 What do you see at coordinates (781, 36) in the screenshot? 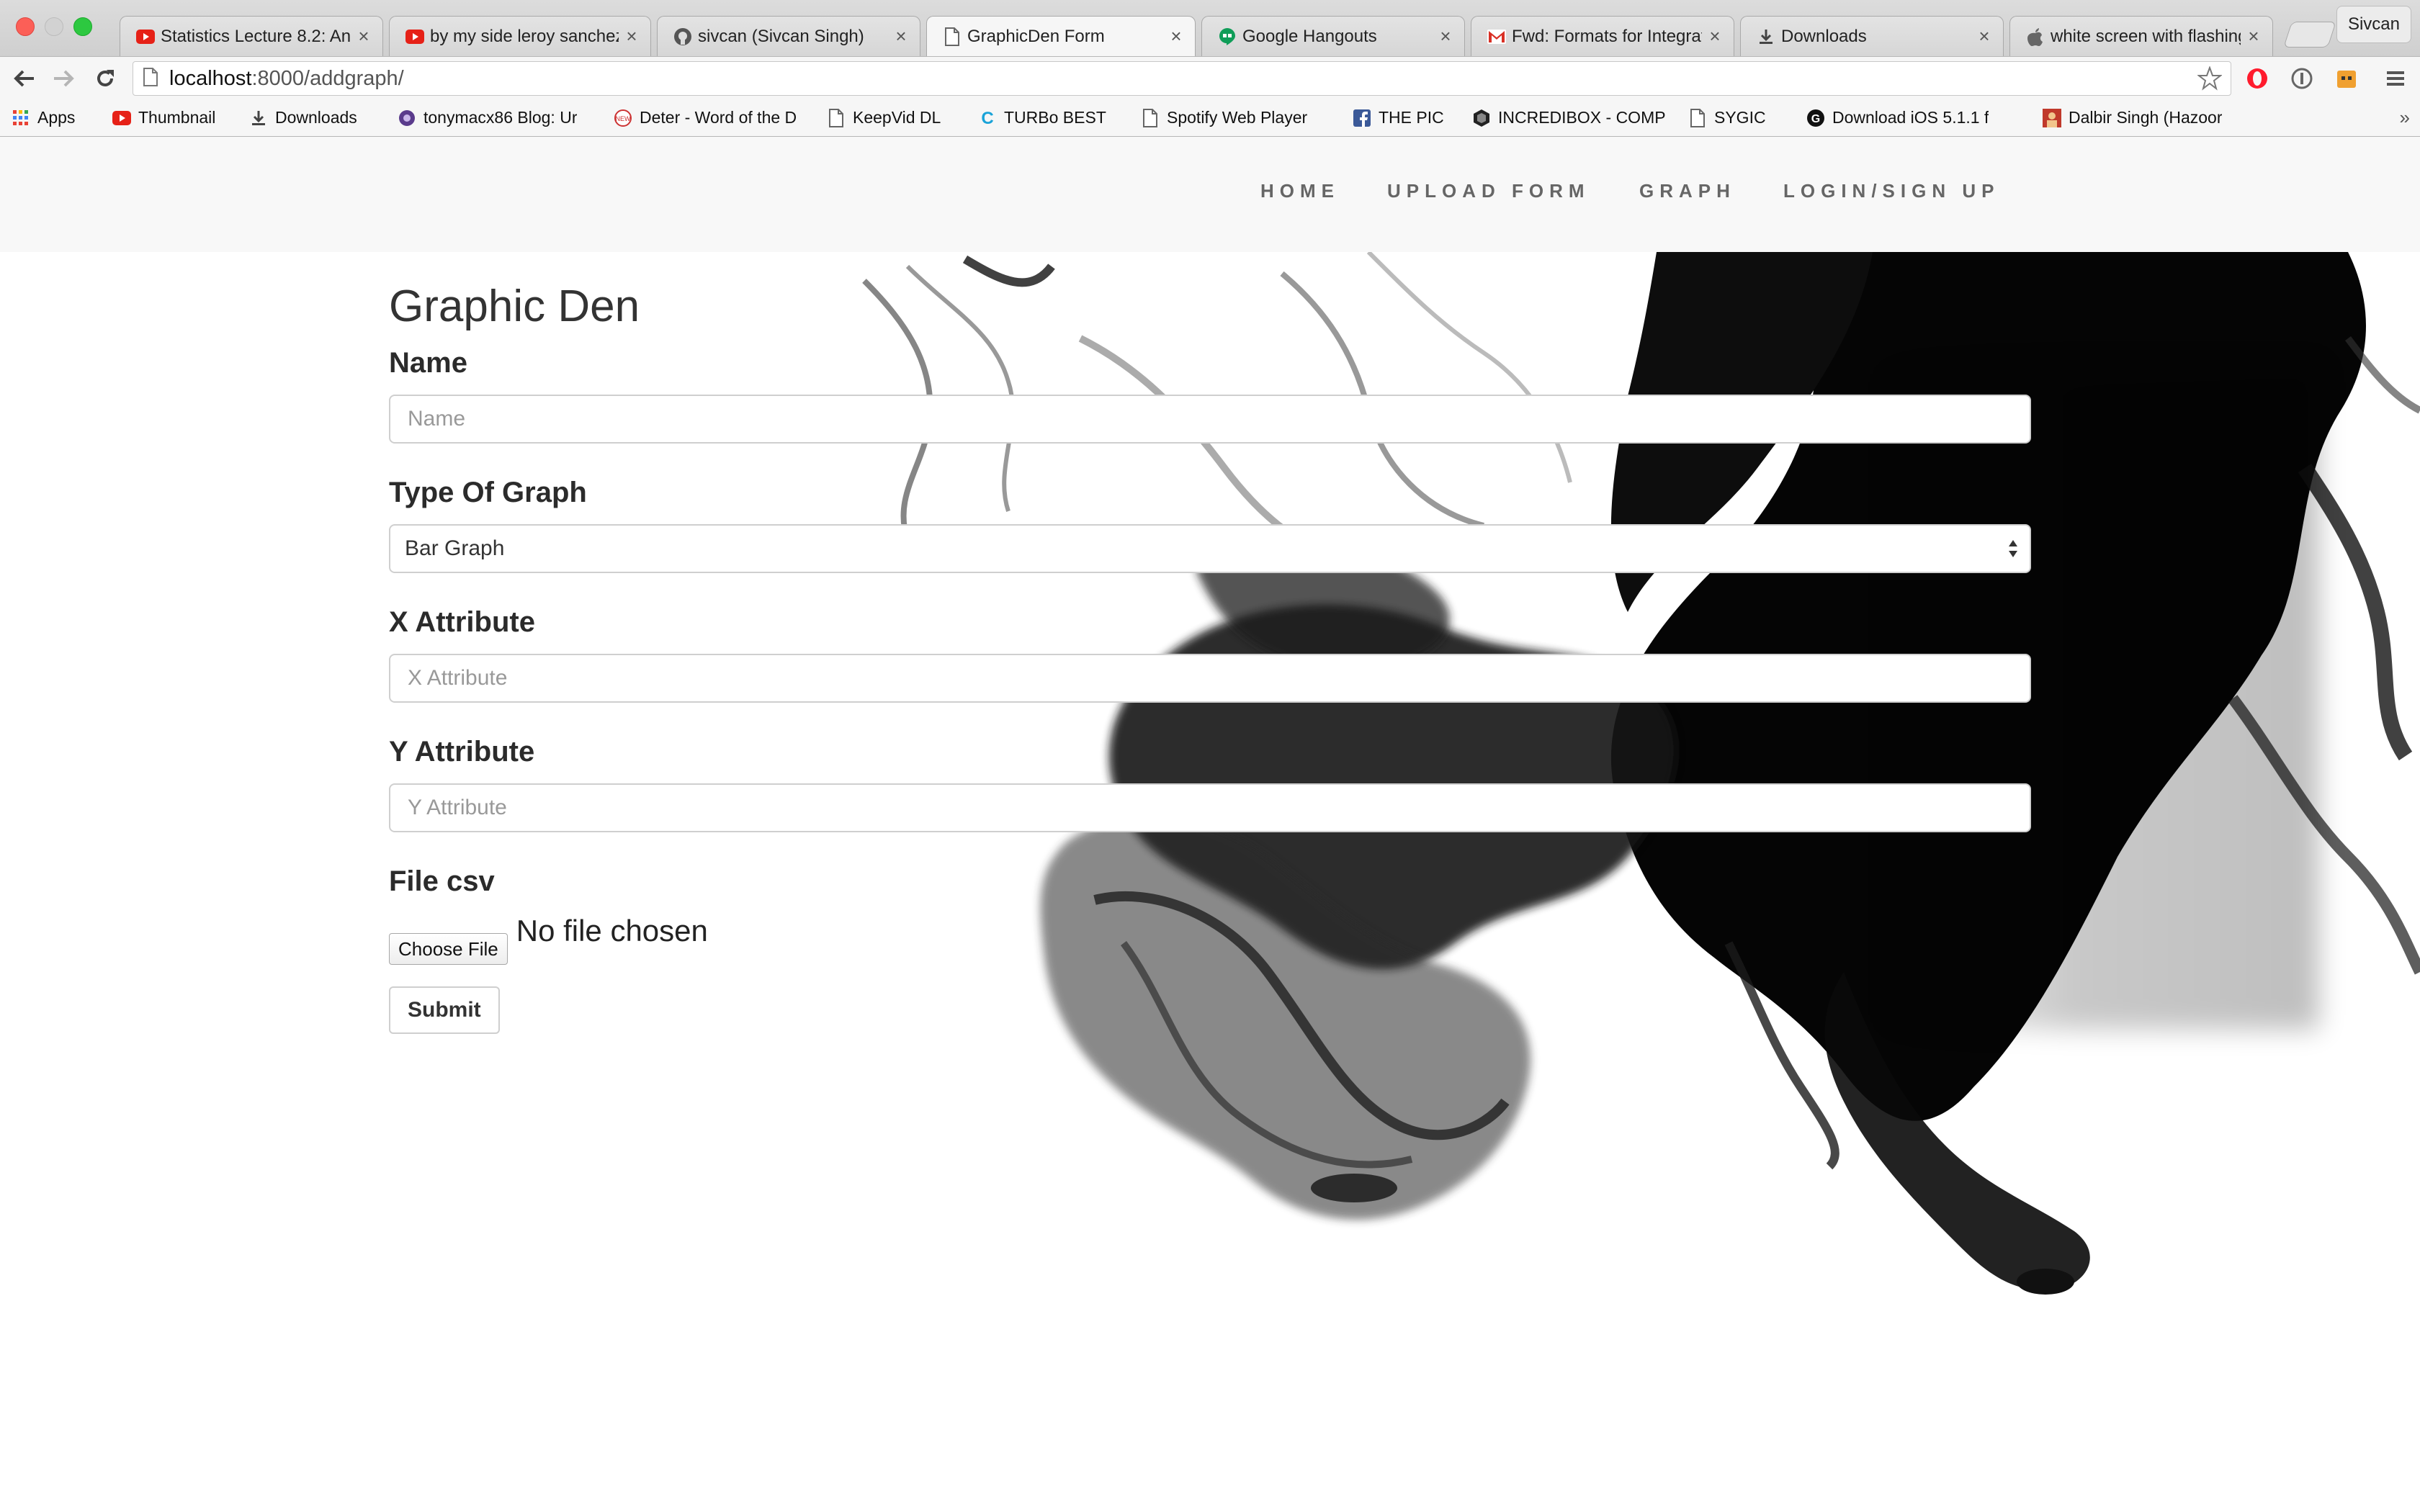
I see `tab-title: sivcan (Sivcan Singh)` at bounding box center [781, 36].